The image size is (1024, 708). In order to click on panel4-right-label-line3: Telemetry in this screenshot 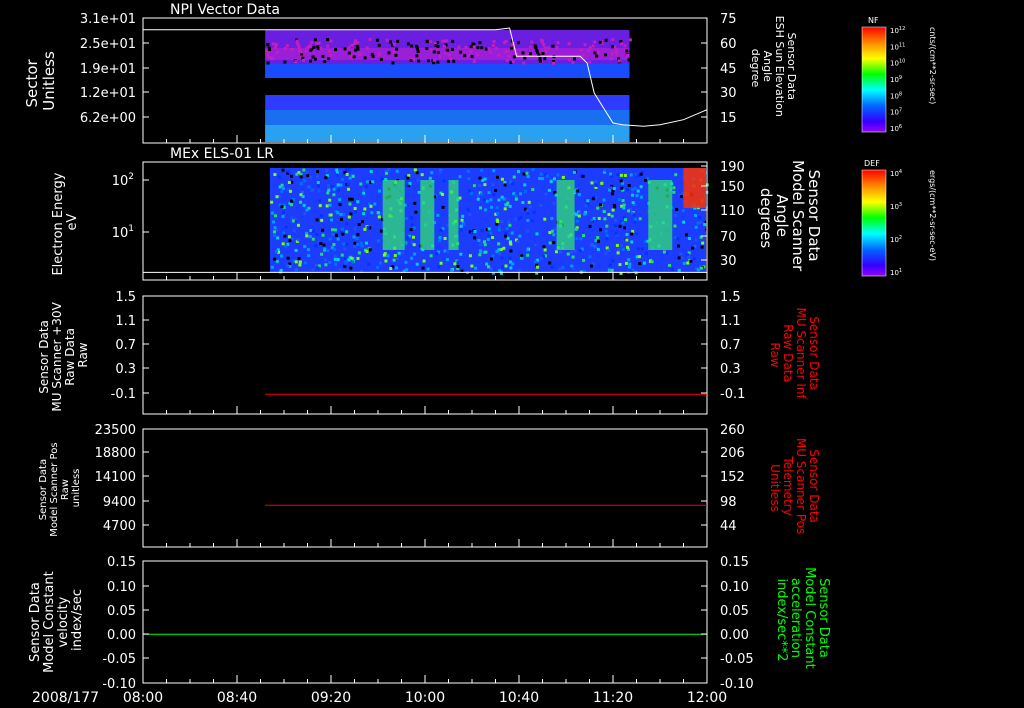, I will do `click(788, 485)`.